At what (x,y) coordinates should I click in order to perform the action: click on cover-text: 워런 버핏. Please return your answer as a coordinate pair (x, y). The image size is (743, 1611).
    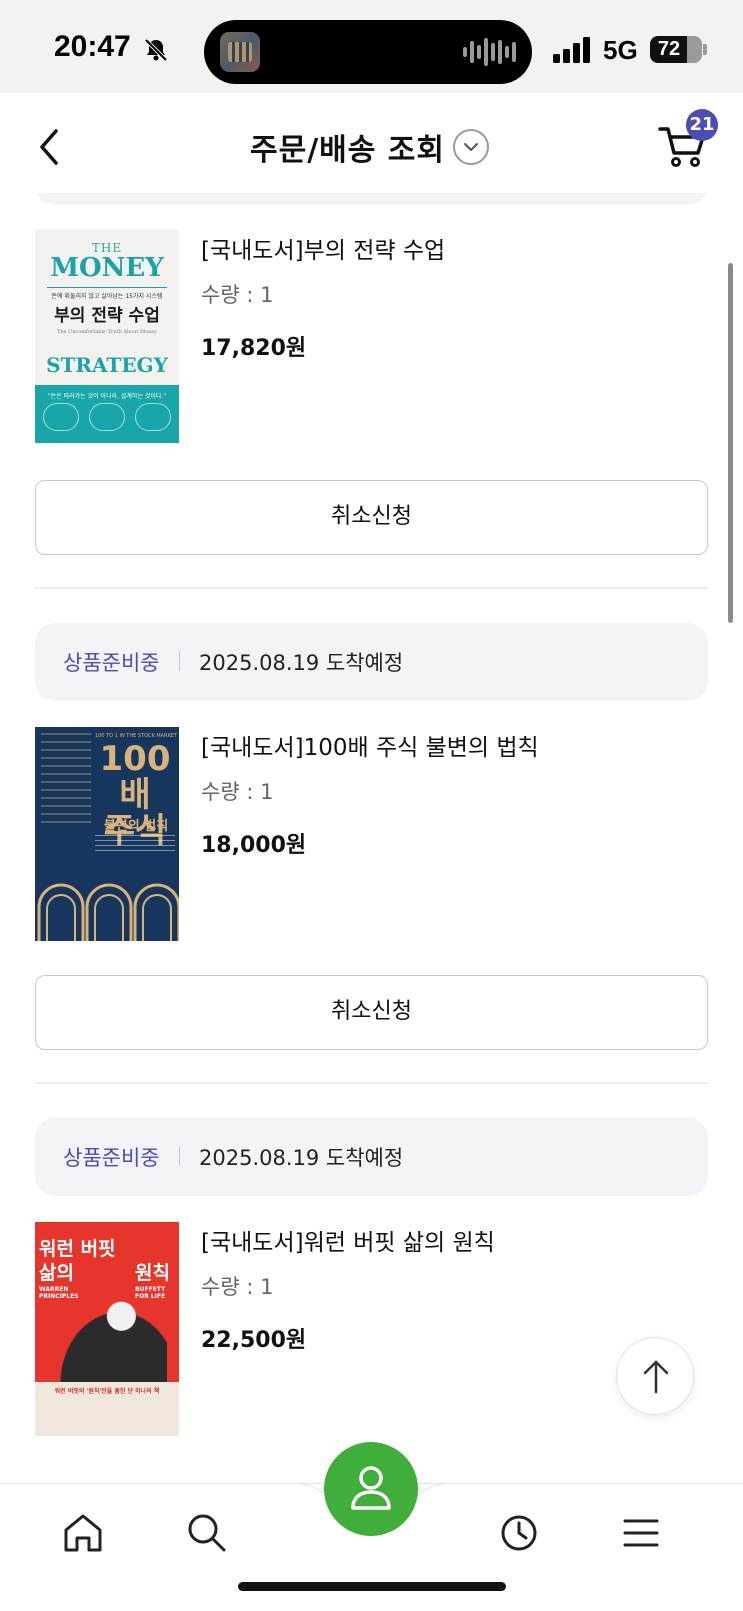
    Looking at the image, I should click on (77, 1249).